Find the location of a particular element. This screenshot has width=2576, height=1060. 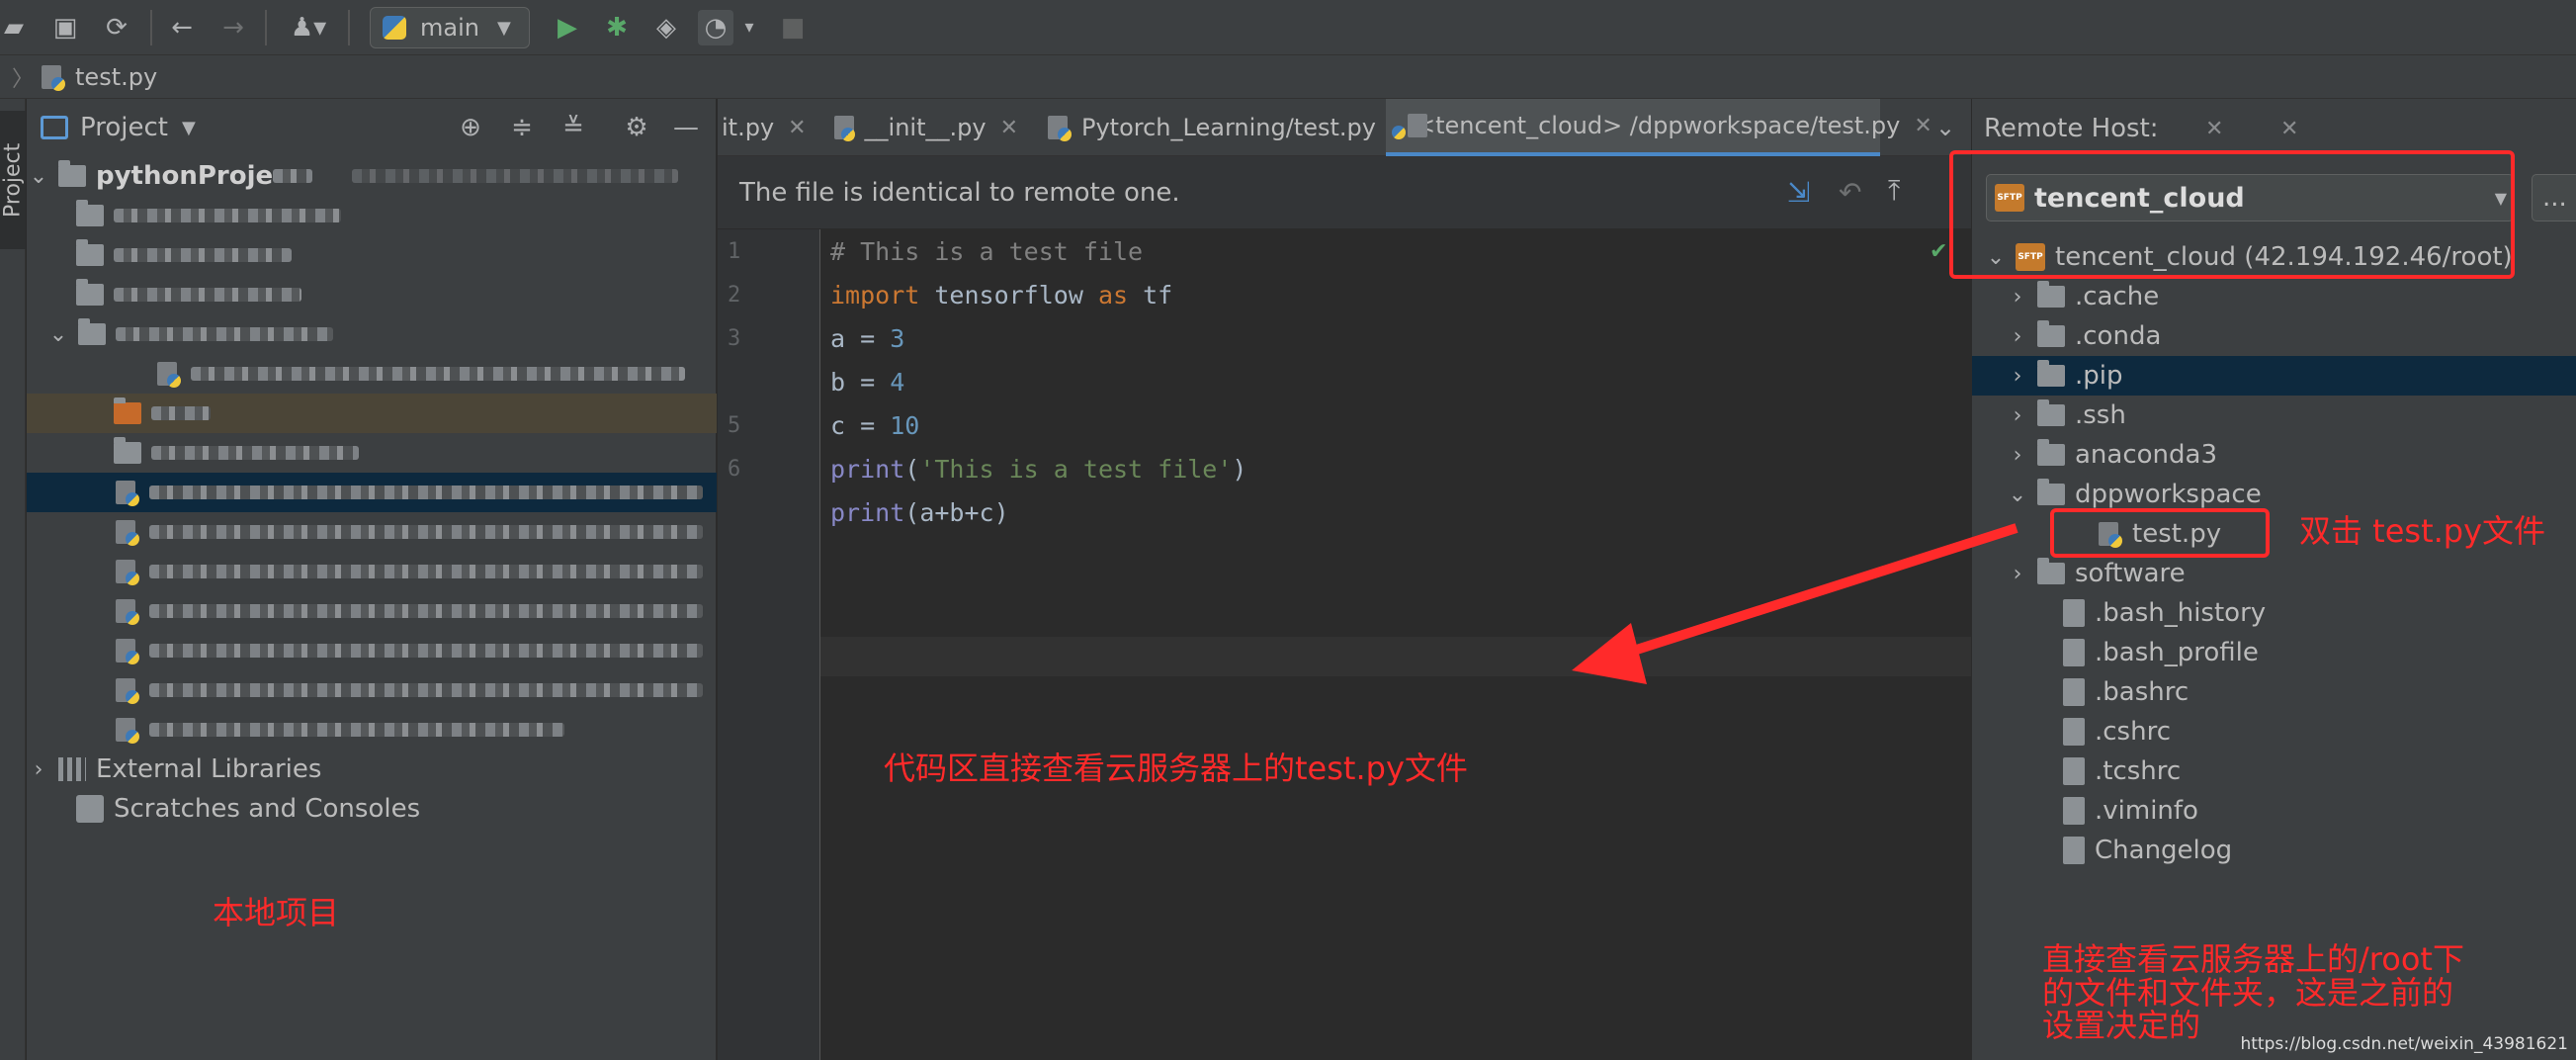

back-arrow-icon: ← is located at coordinates (182, 27).